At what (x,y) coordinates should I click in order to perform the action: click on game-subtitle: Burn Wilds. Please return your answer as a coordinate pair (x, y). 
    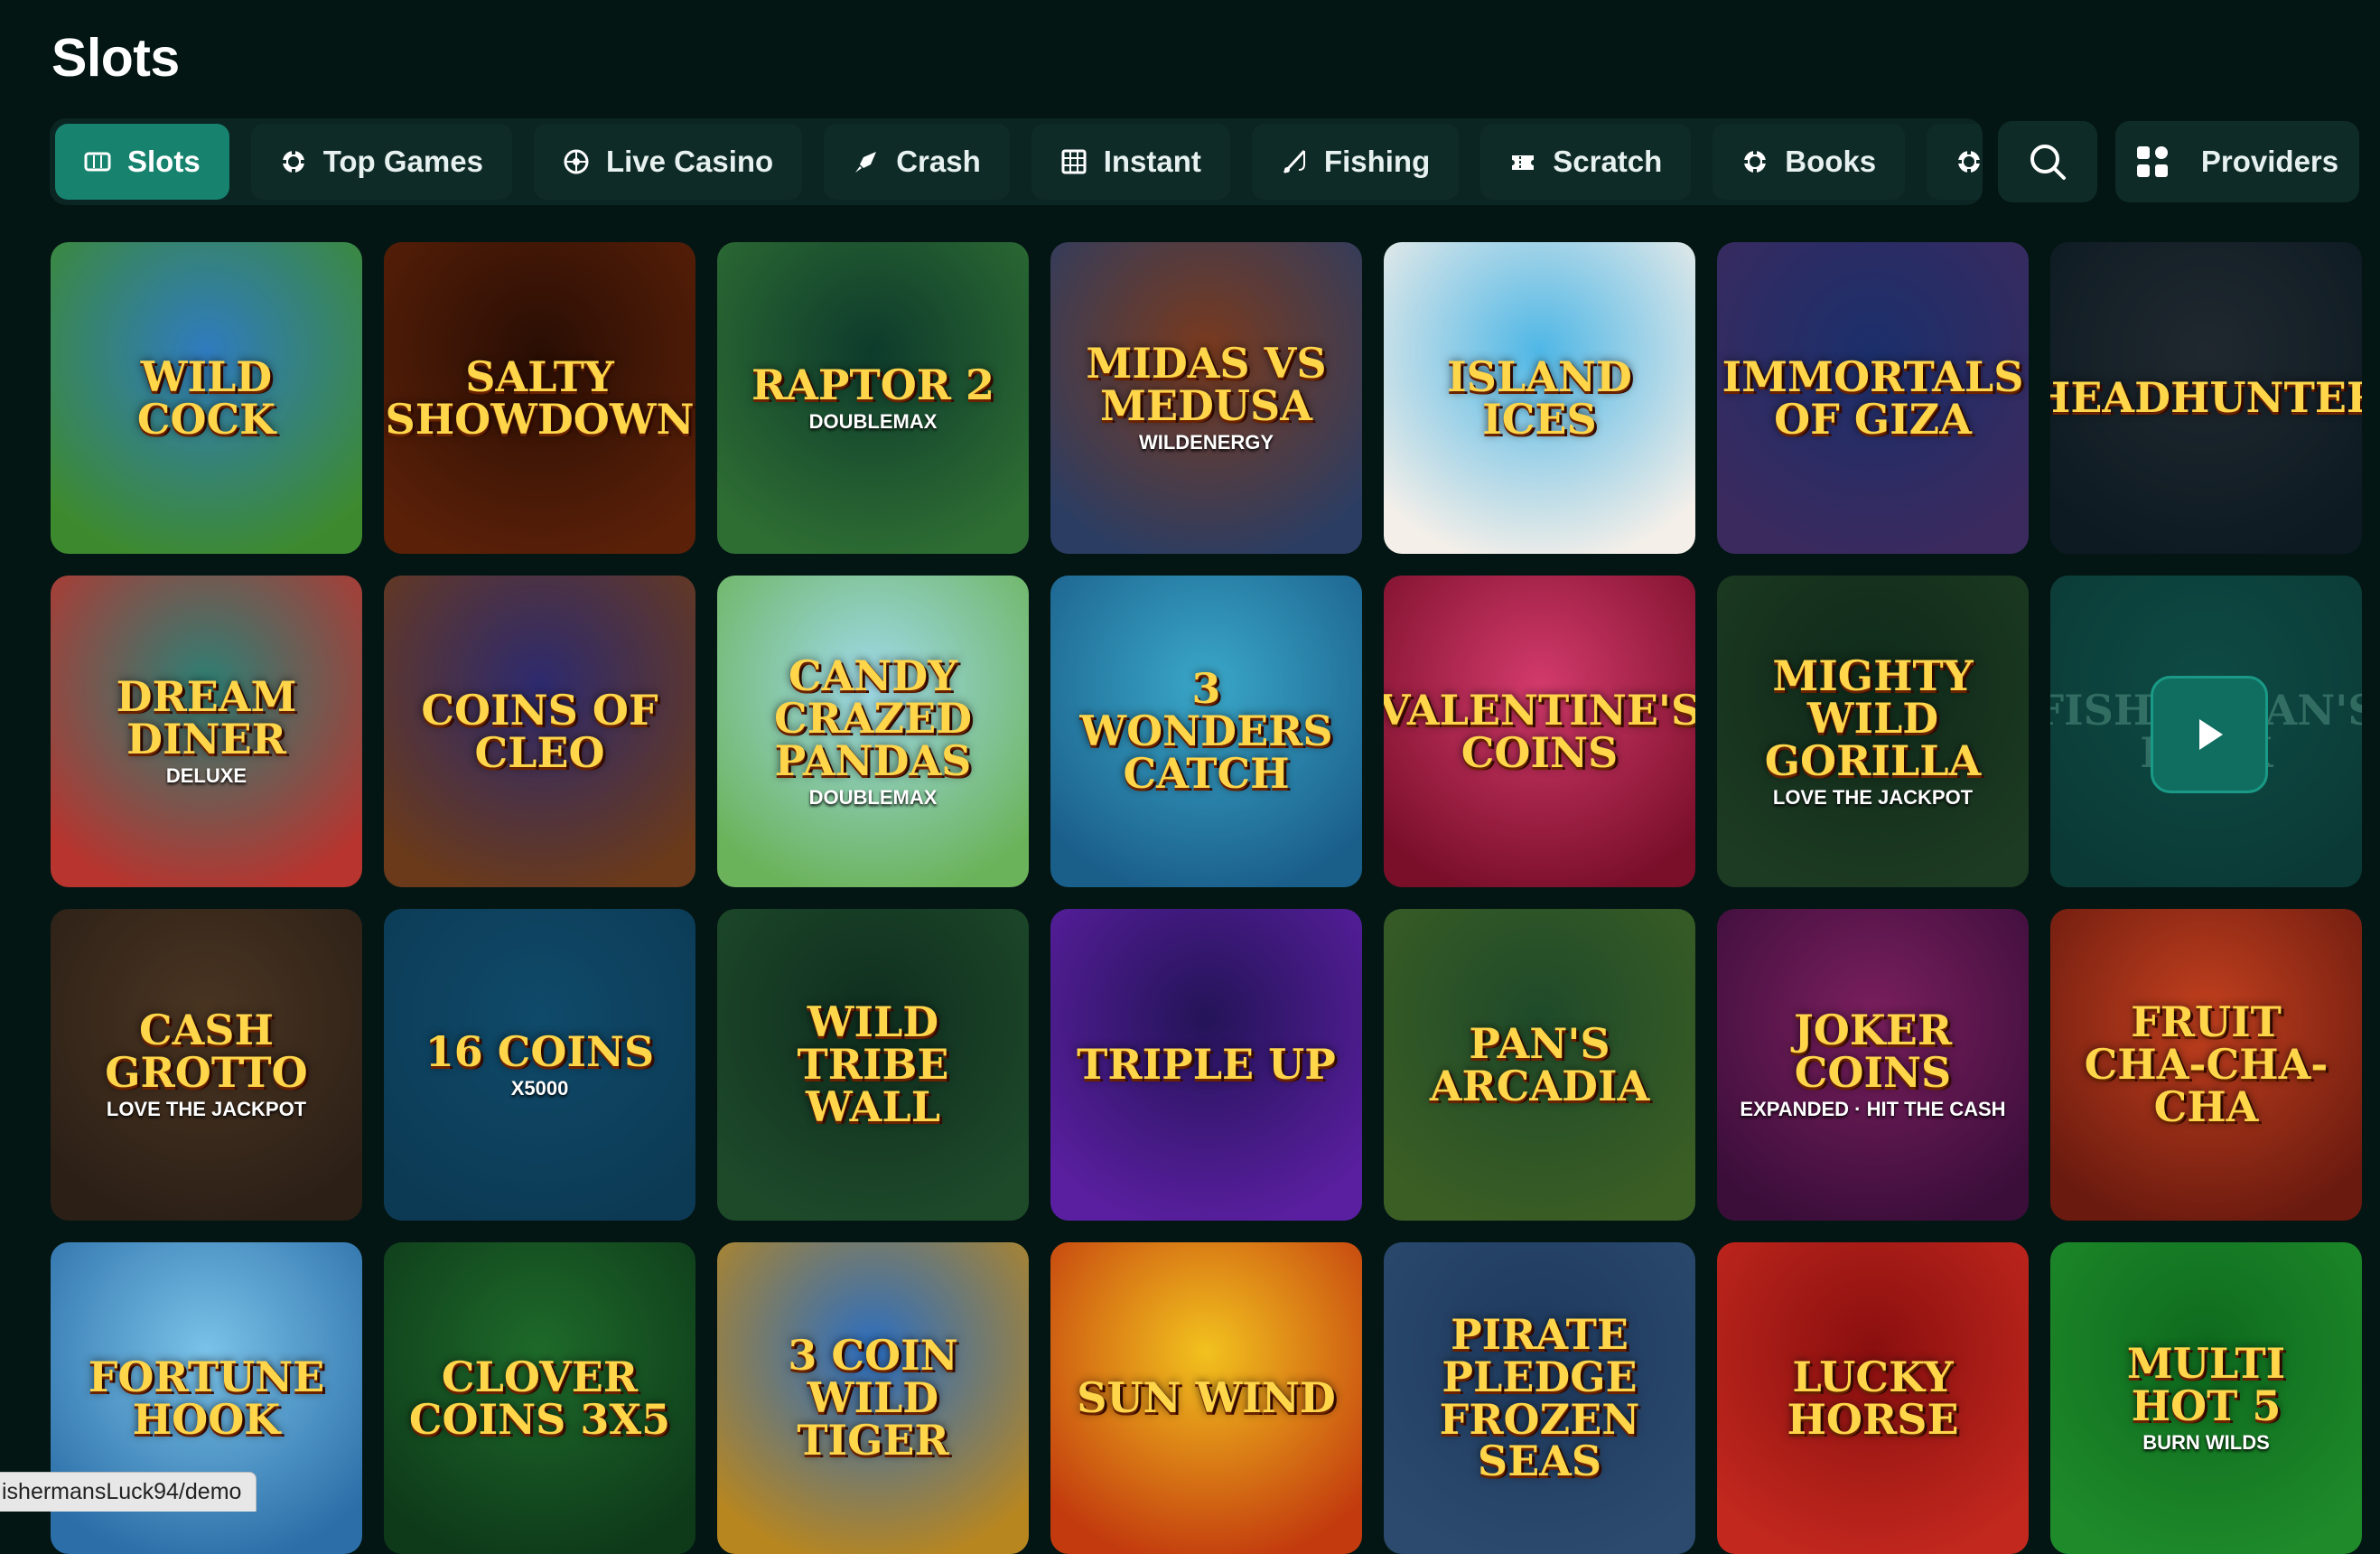
    Looking at the image, I should click on (2206, 1443).